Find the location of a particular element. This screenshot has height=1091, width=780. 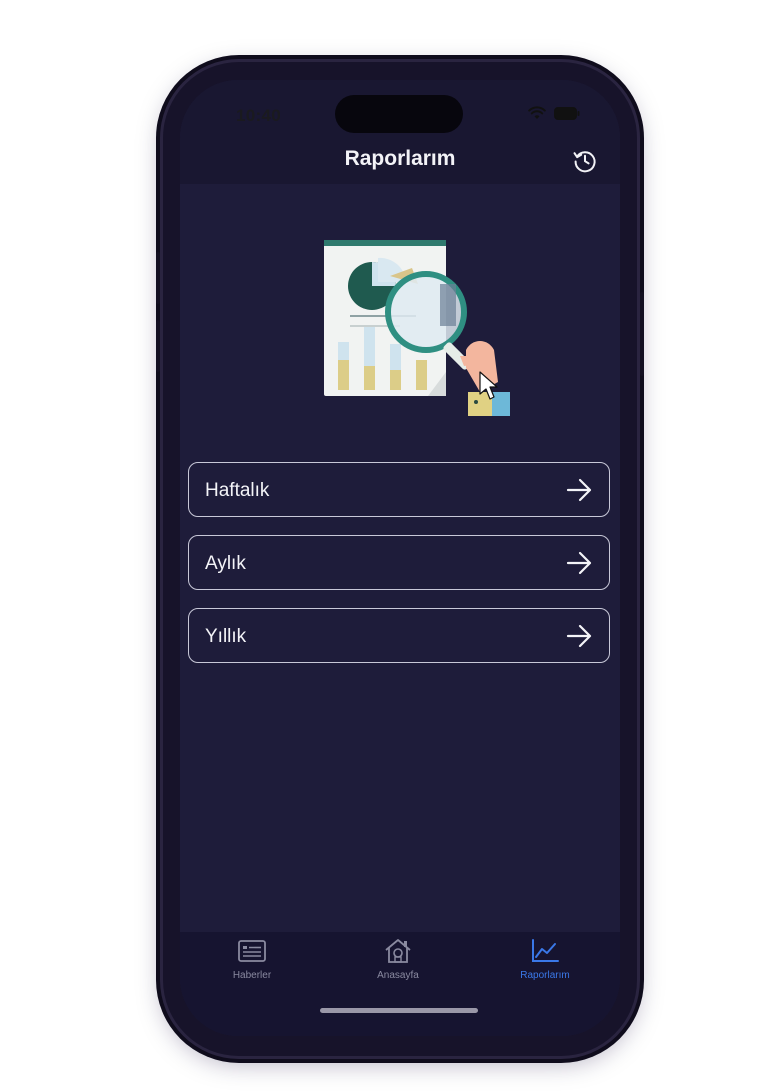

report-item-label: Aylık is located at coordinates (225, 563).